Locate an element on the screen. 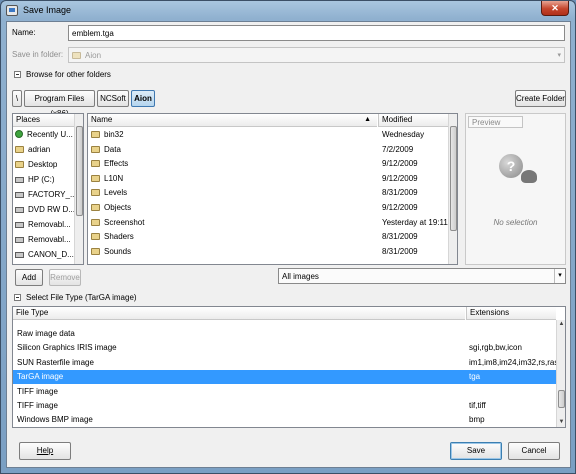  add-button: Add is located at coordinates (29, 277).